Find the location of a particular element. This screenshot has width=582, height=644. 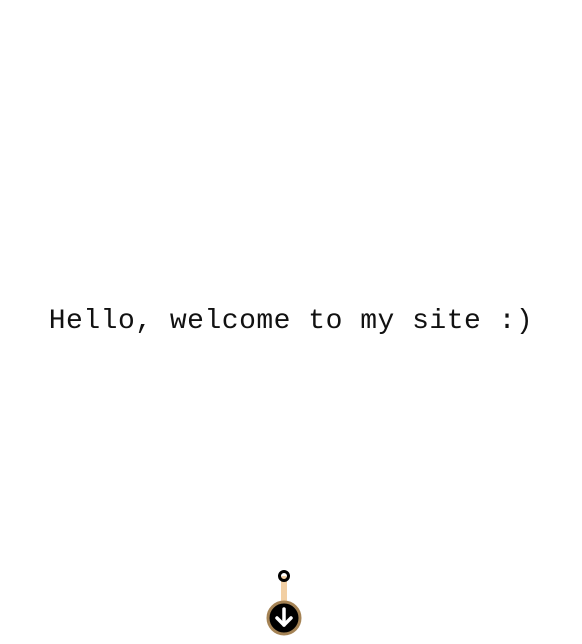

scroll-down-indicator is located at coordinates (284, 603).